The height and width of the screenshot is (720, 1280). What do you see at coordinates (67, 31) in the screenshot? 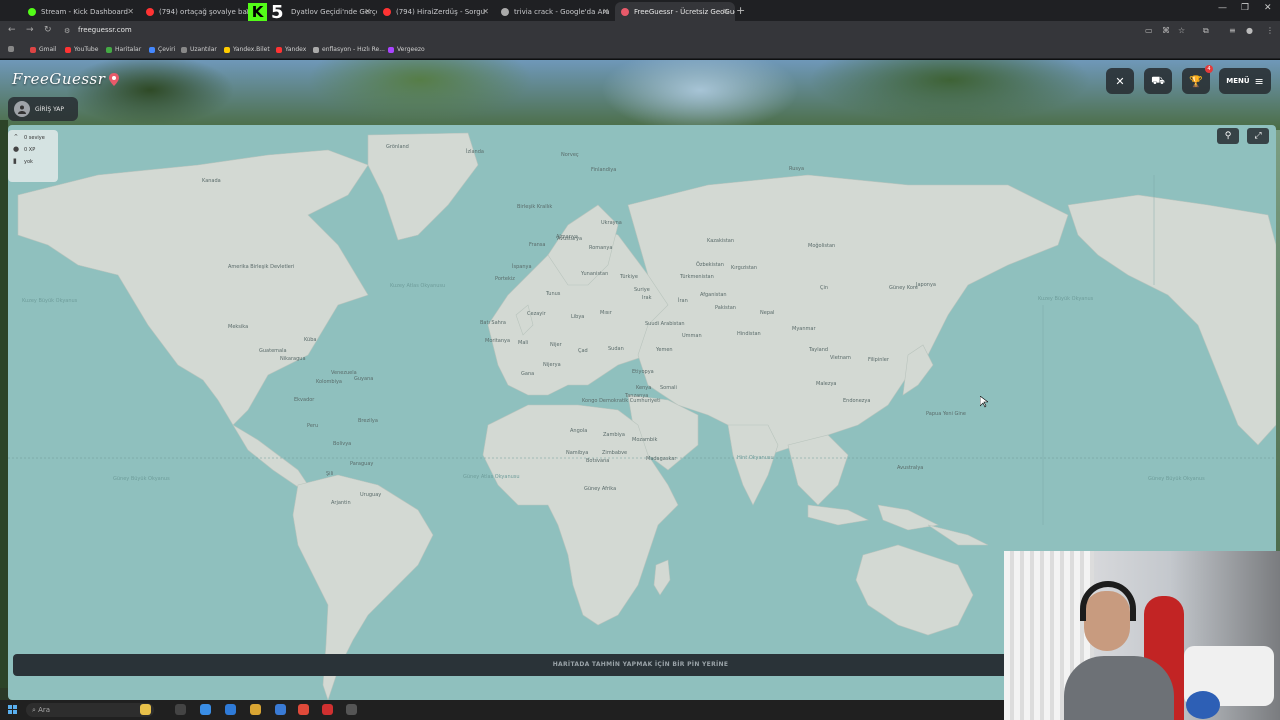
I see `site-info-icon: ⚙` at bounding box center [67, 31].